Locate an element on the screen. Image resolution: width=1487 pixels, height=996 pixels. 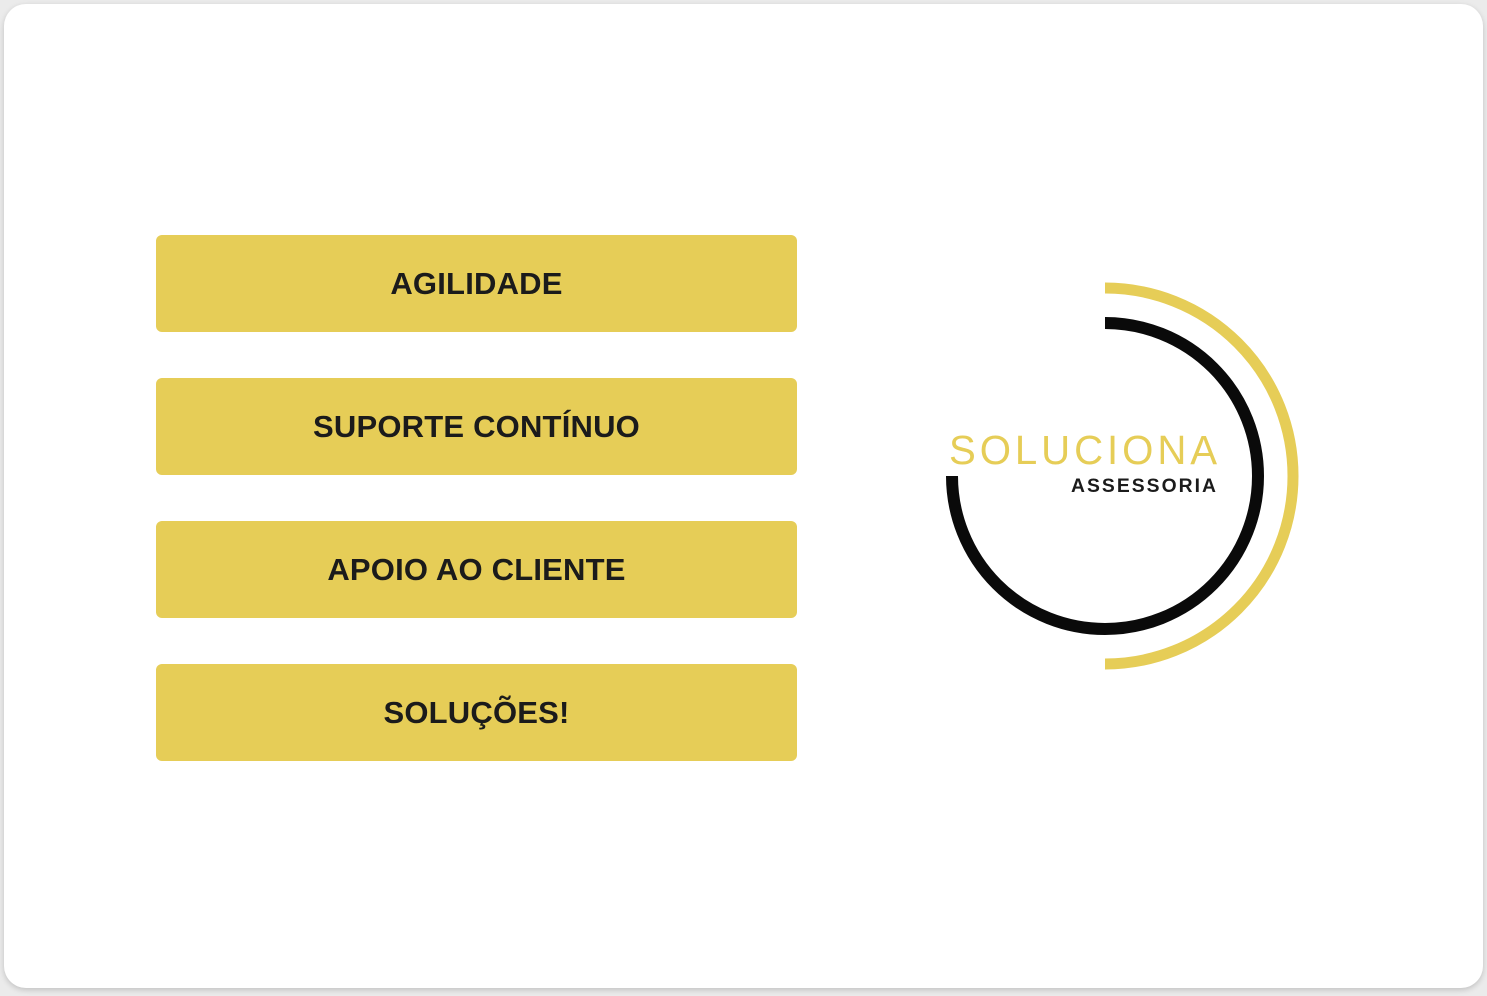
feature-button-agilidade: AGILIDADE is located at coordinates (476, 283).